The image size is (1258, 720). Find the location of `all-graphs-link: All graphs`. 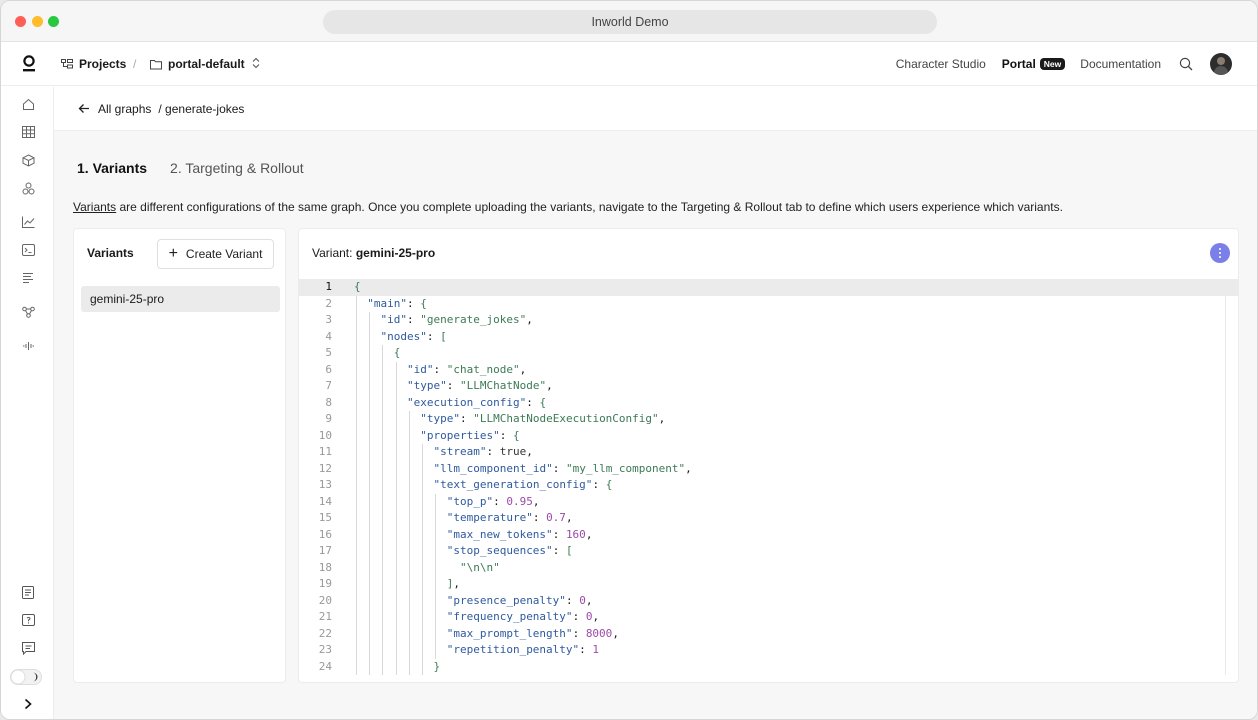

all-graphs-link: All graphs is located at coordinates (124, 109).